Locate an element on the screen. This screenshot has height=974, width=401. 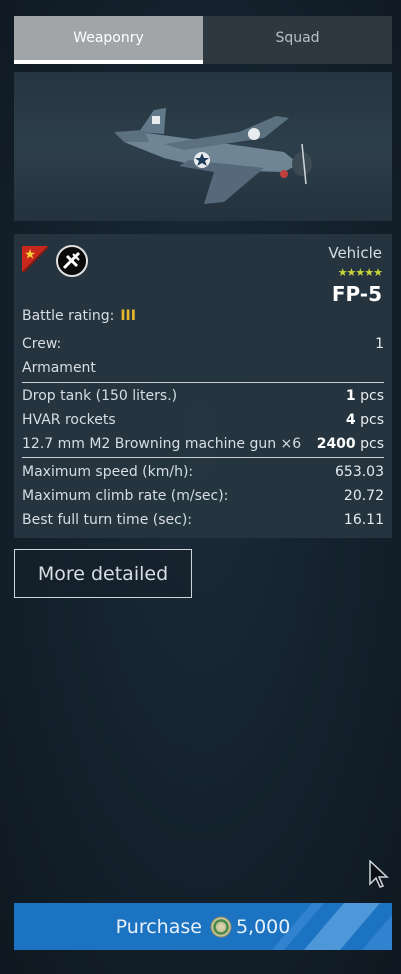
armament-count: 2400 is located at coordinates (336, 444).